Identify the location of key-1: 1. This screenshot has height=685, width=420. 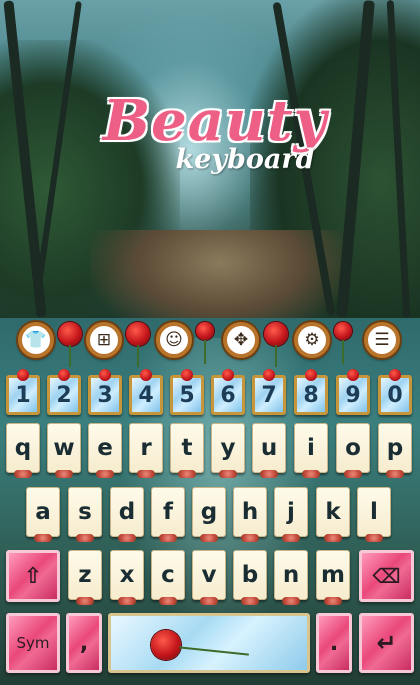
(23, 392).